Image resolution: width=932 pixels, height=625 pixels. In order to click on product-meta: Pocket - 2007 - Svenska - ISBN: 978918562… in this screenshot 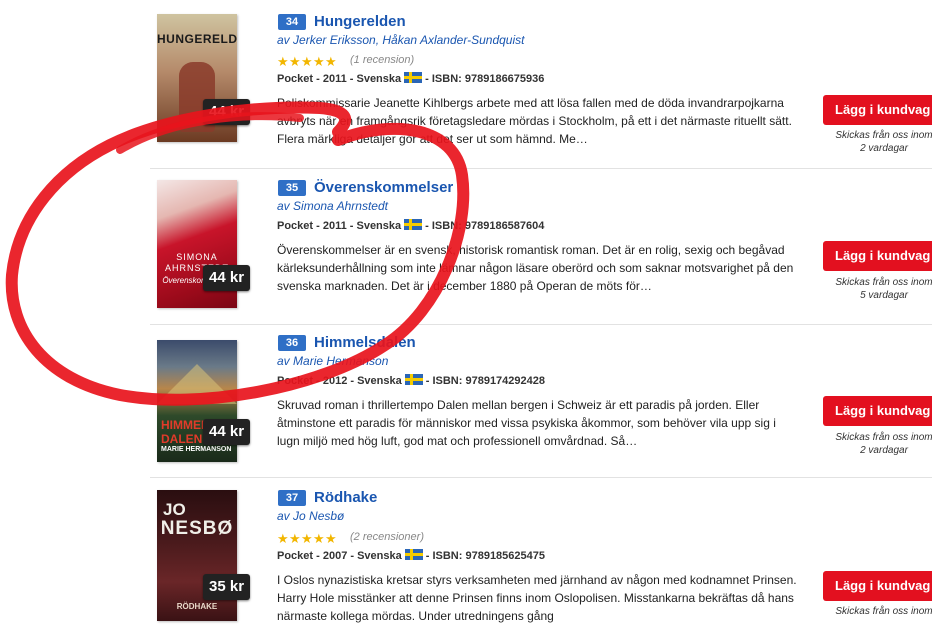, I will do `click(411, 555)`.